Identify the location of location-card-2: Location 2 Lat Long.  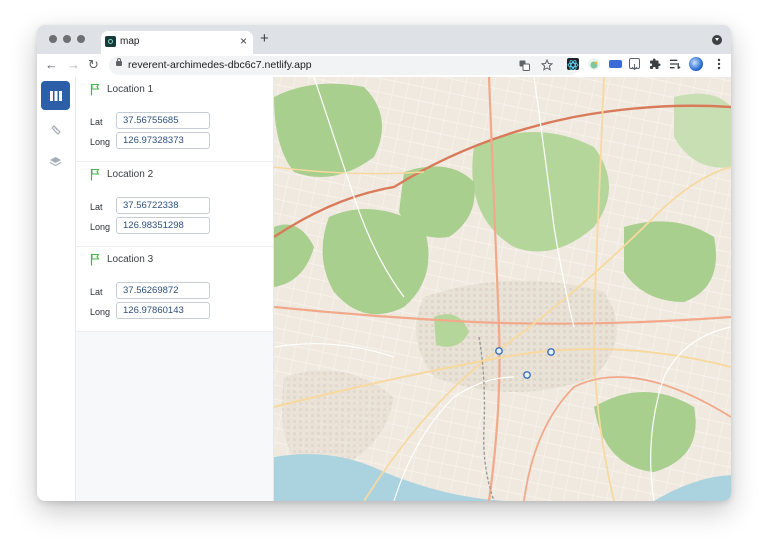
(174, 204).